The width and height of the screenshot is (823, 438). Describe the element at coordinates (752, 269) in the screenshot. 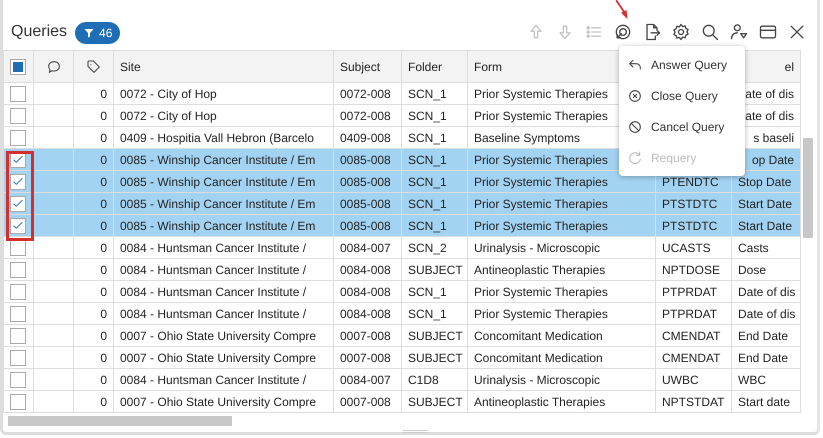

I see `table-cell: Dose` at that location.